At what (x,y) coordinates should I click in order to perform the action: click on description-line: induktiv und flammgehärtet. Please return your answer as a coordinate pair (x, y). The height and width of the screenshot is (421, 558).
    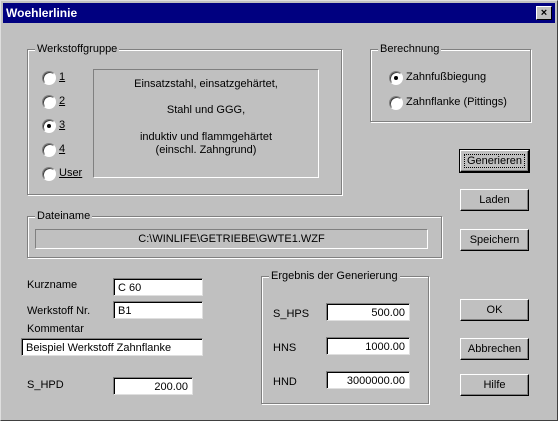
    Looking at the image, I should click on (206, 137).